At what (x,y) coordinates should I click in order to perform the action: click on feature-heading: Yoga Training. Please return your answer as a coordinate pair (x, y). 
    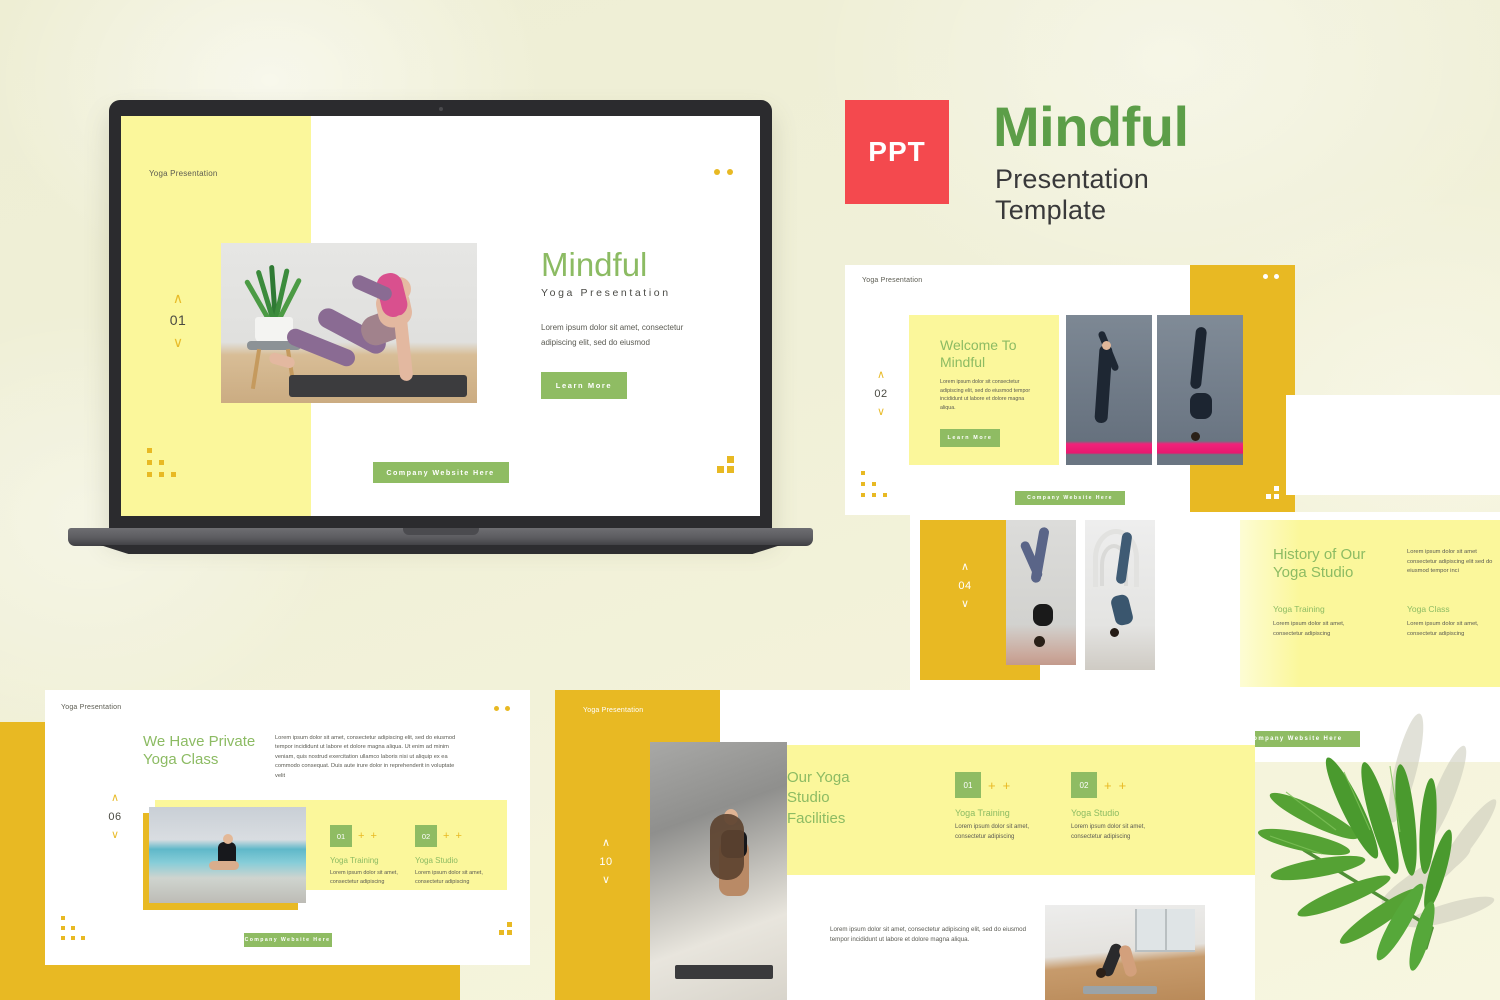
    Looking at the image, I should click on (1299, 609).